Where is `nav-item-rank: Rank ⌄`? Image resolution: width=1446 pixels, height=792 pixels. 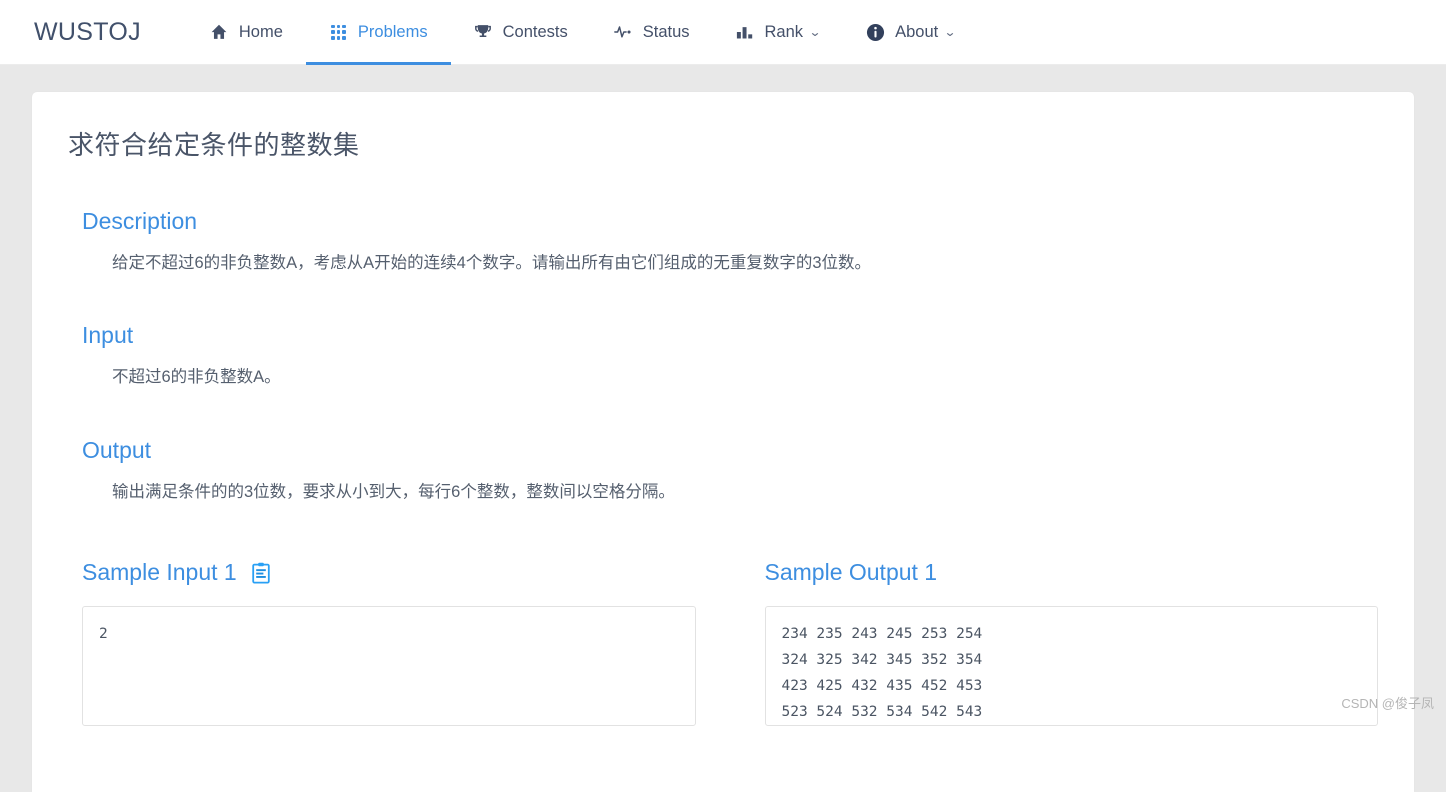
nav-item-rank: Rank ⌄ is located at coordinates (778, 32).